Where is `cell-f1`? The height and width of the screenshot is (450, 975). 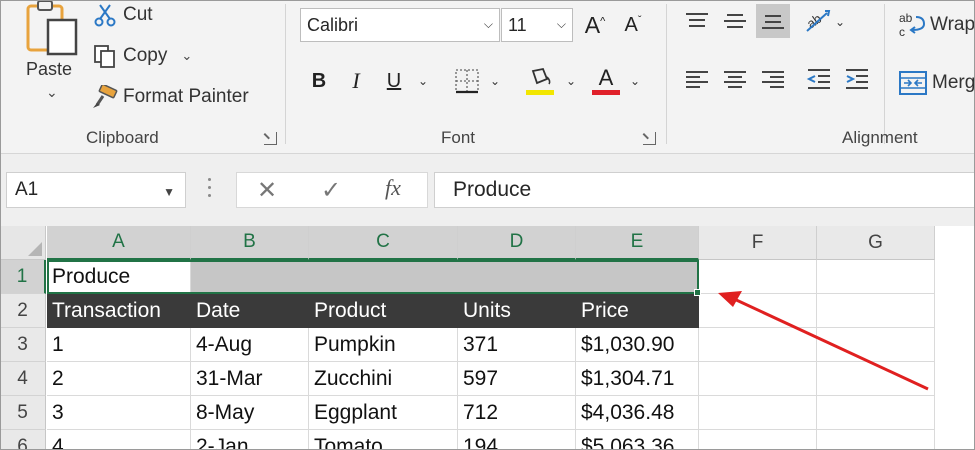
cell-f1 is located at coordinates (758, 277).